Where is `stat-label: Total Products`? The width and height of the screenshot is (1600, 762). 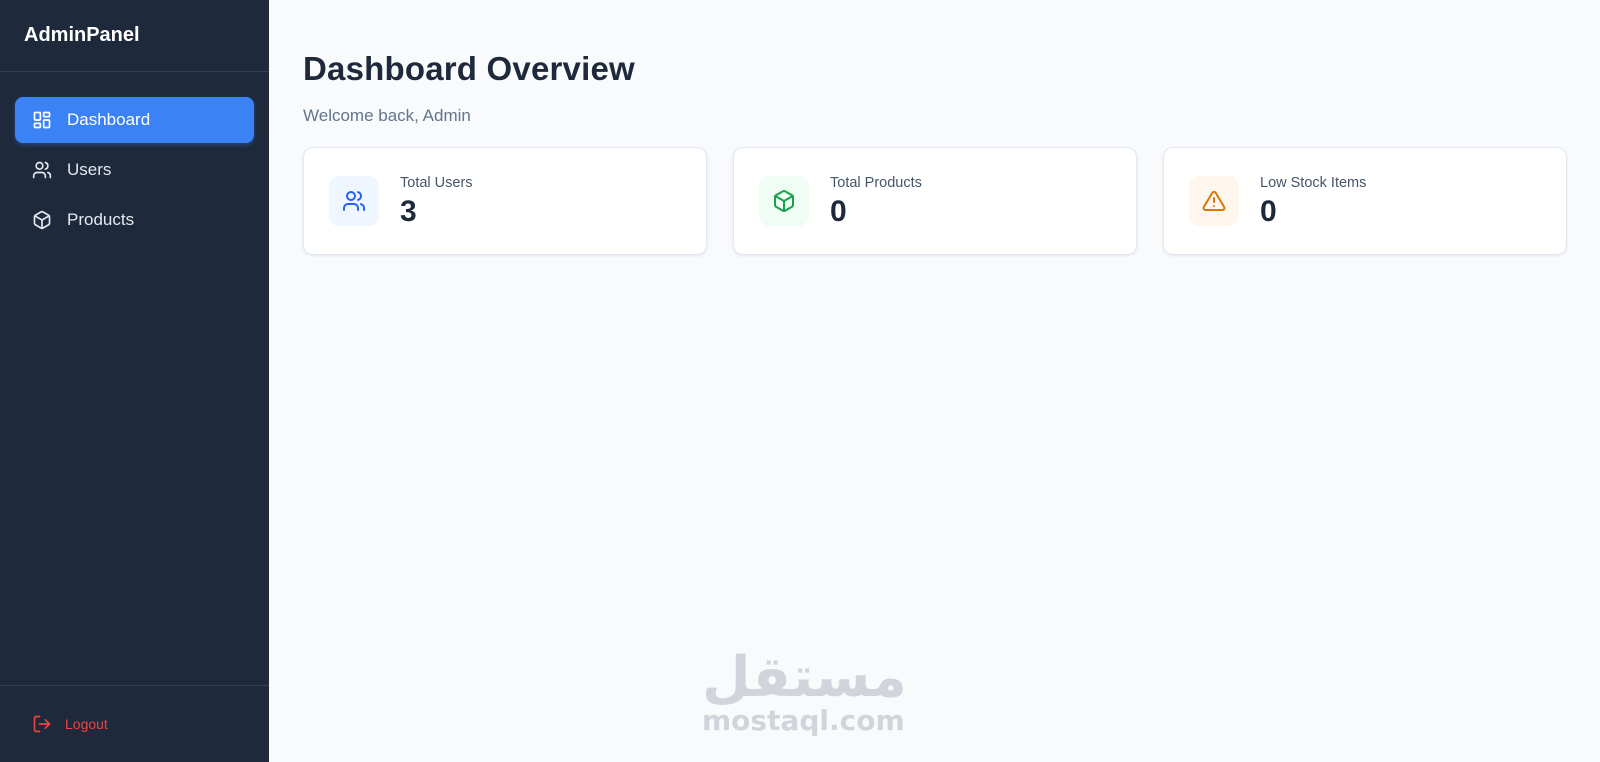 stat-label: Total Products is located at coordinates (876, 183).